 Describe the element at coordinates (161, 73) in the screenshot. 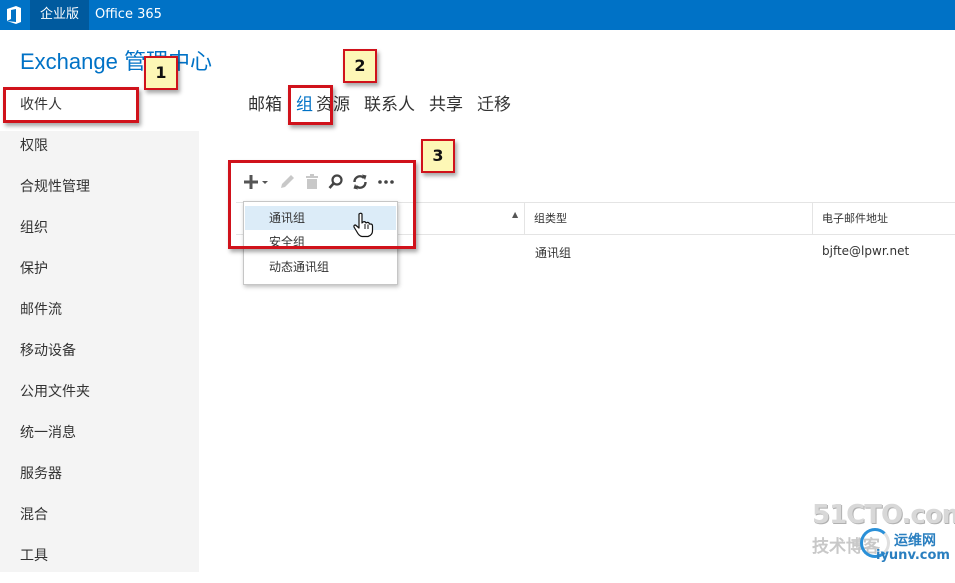

I see `annotation-callout-1: 1` at that location.